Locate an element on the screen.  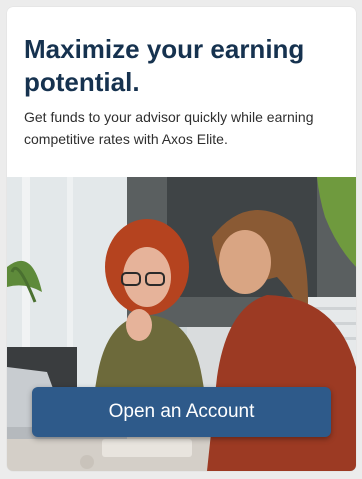
promo-headline: Maximize your earning potential. is located at coordinates (164, 65).